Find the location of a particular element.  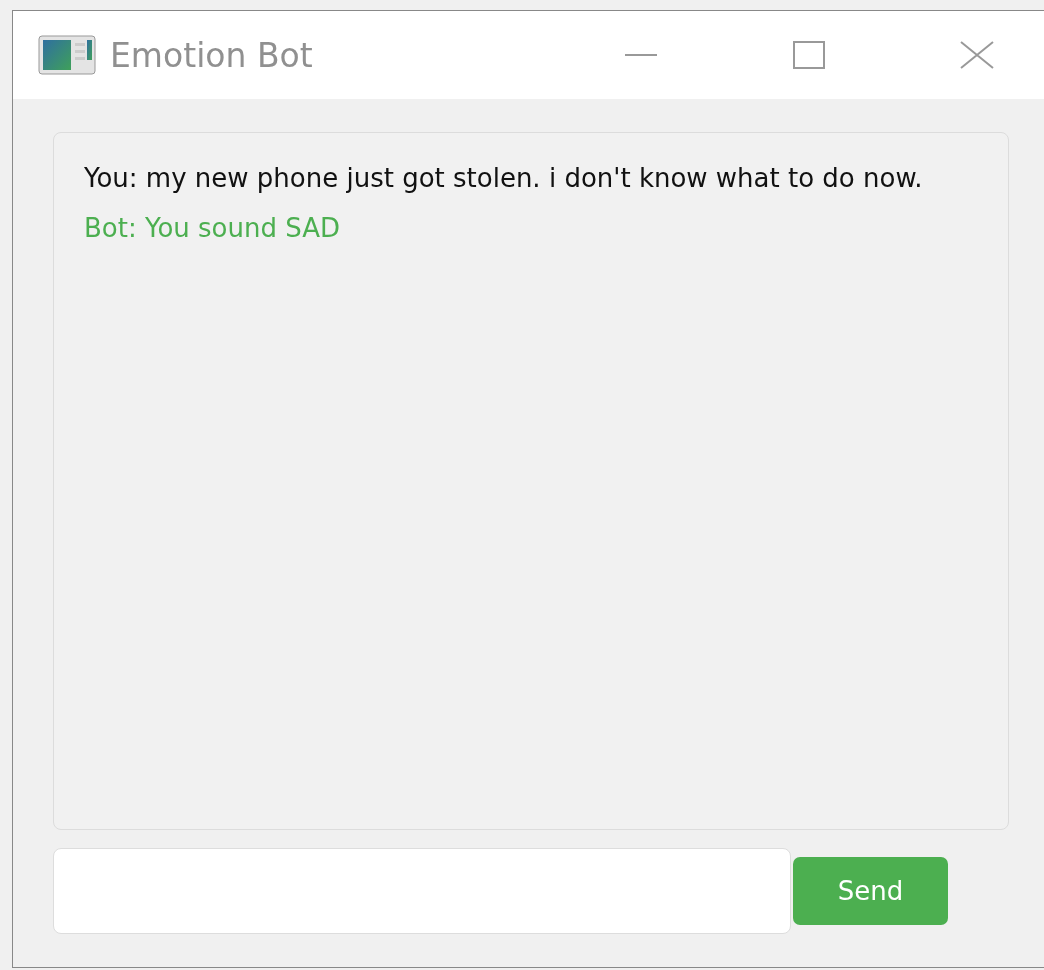

send-button: Send is located at coordinates (870, 891).